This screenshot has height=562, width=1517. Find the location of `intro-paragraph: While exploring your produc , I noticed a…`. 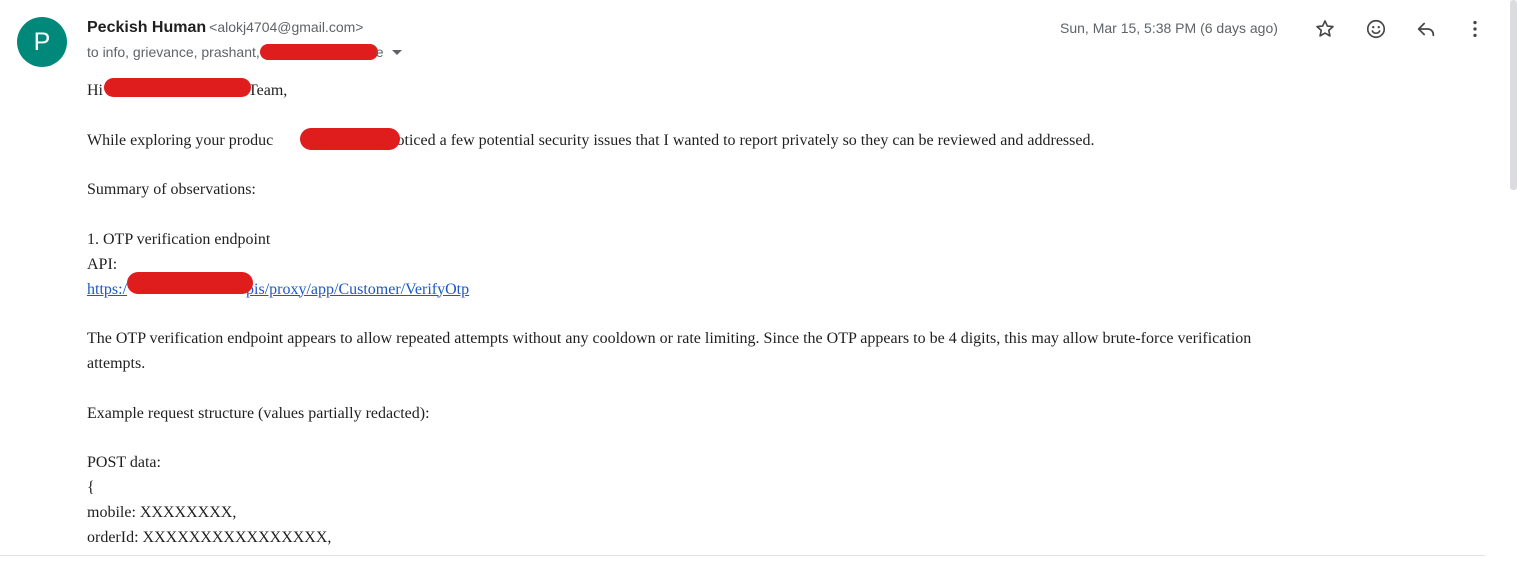

intro-paragraph: While exploring your produc , I noticed a… is located at coordinates (767, 140).